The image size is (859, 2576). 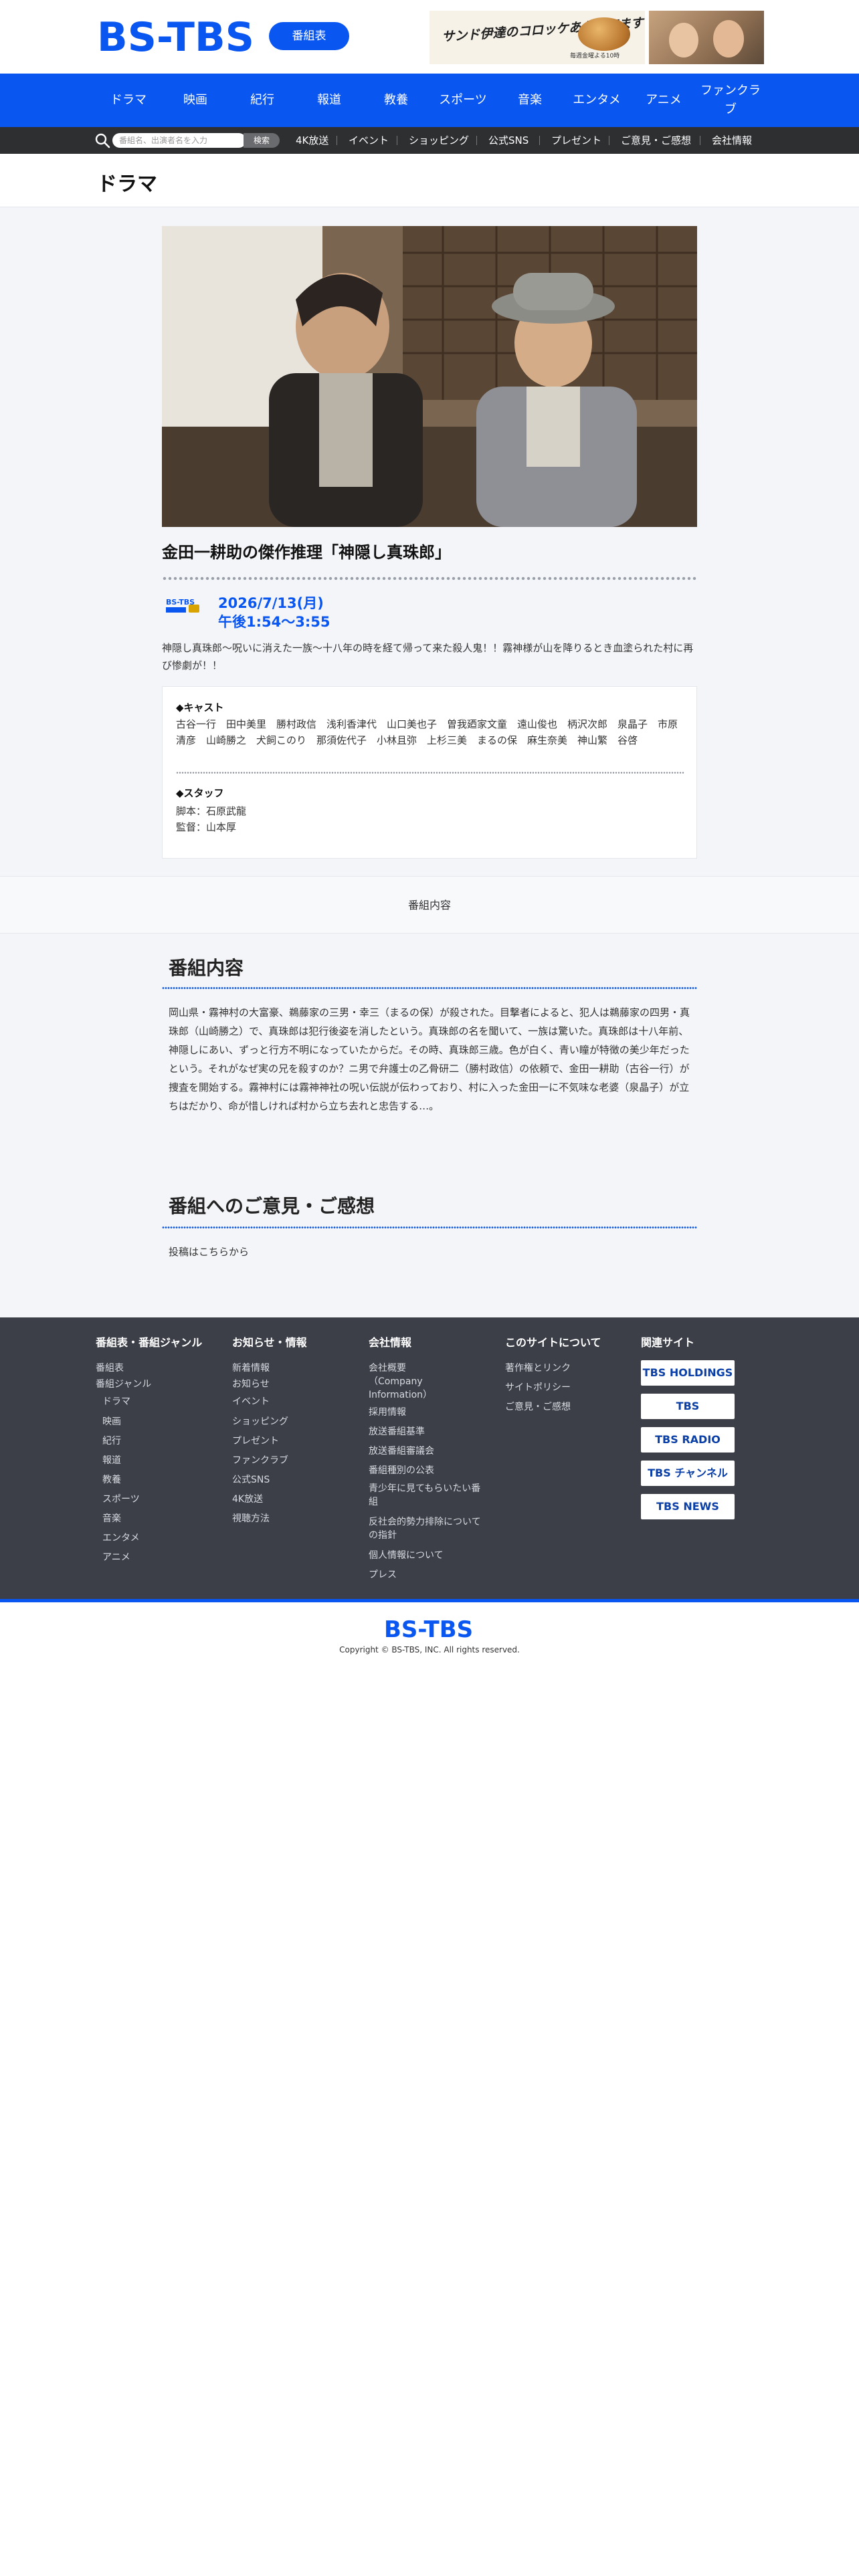 I want to click on footer-link: 個人情報について, so click(x=406, y=1555).